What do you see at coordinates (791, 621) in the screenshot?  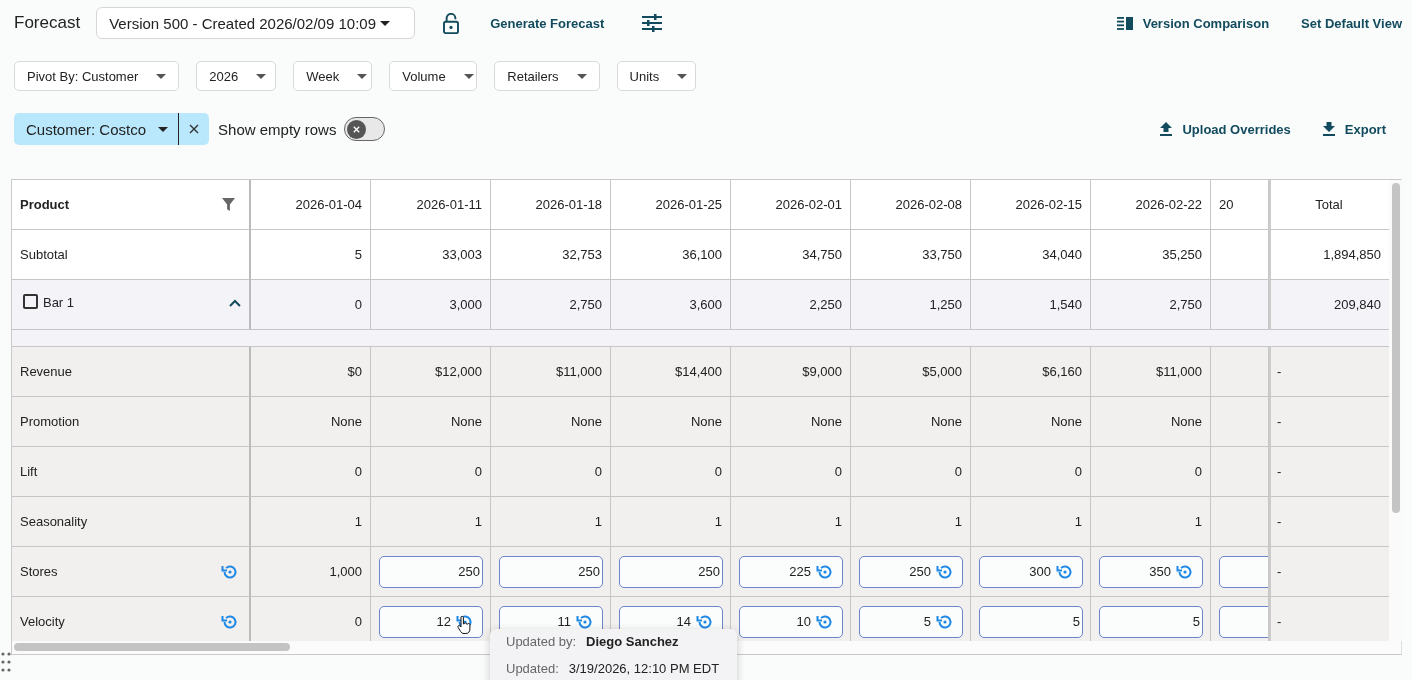 I see `input-field: 10` at bounding box center [791, 621].